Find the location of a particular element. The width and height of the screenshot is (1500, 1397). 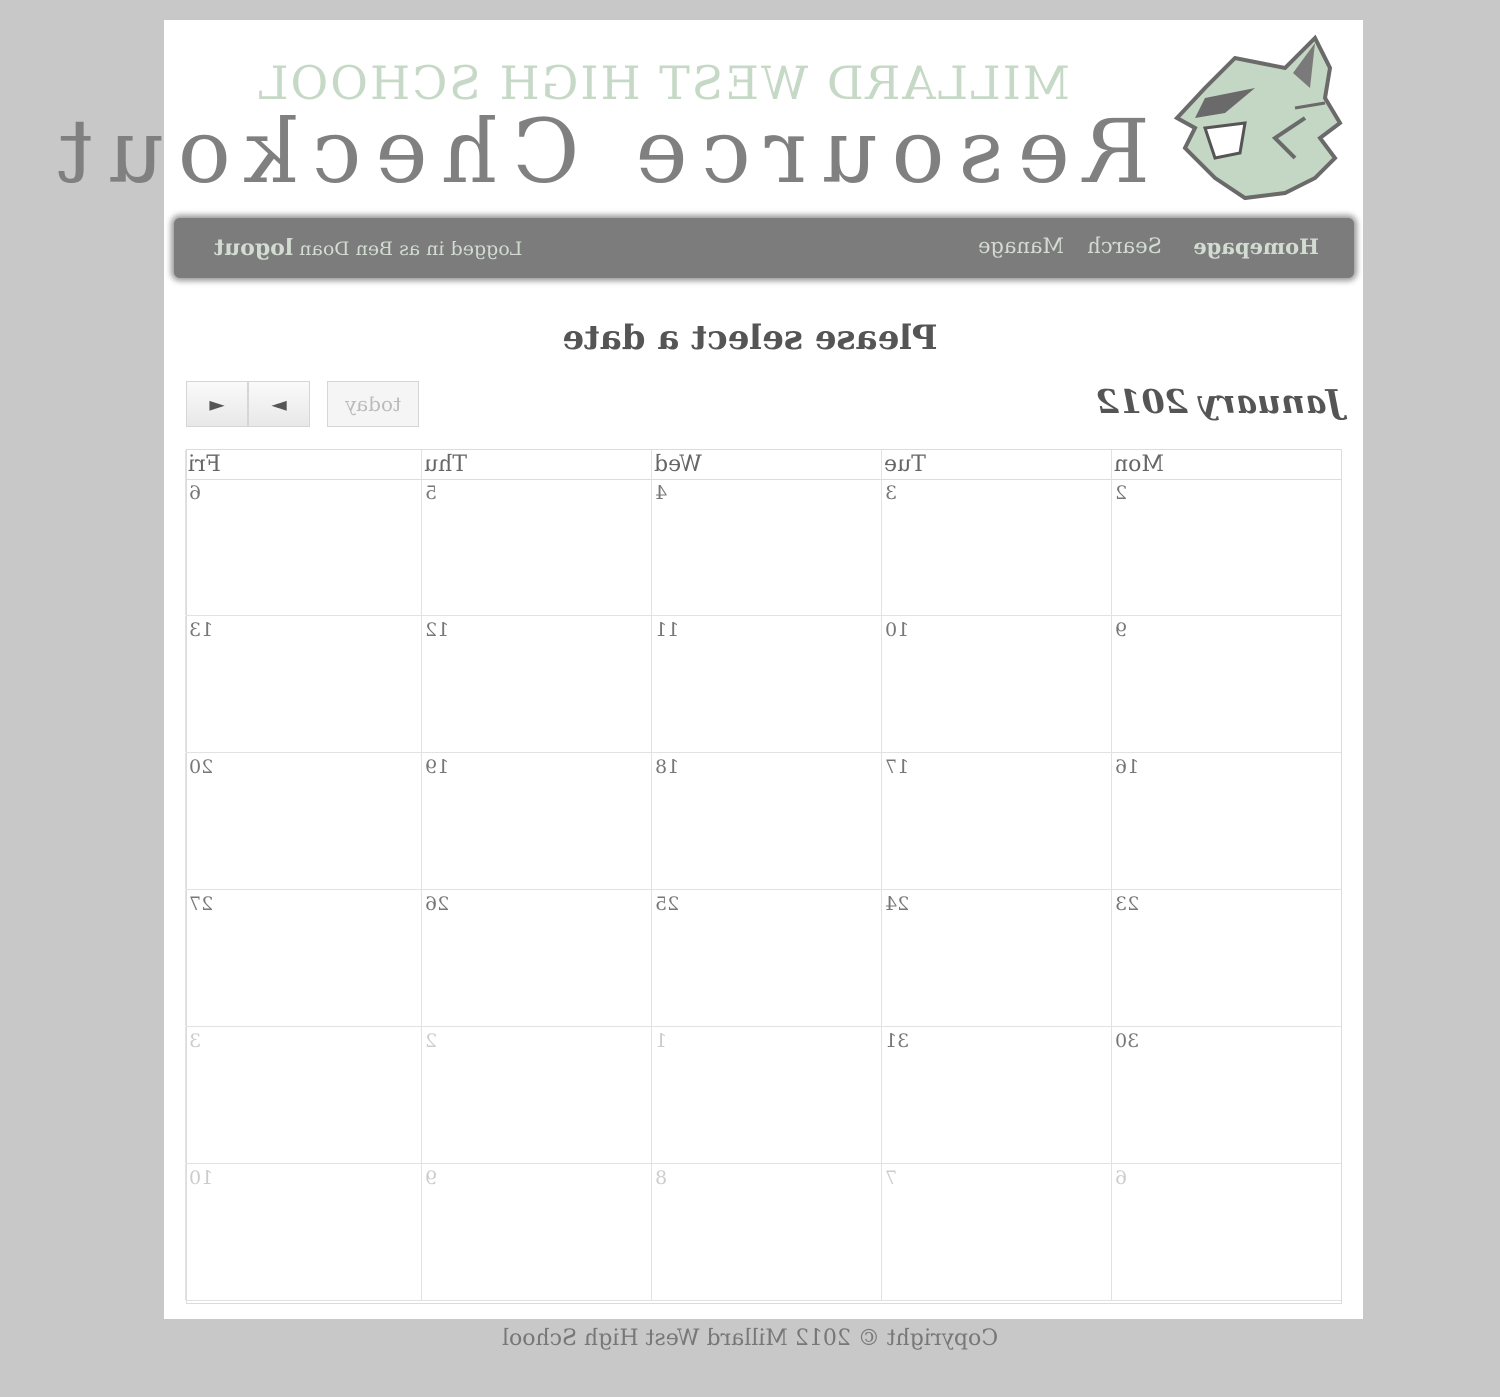

calendar-day-cell: 18 is located at coordinates (766, 821).